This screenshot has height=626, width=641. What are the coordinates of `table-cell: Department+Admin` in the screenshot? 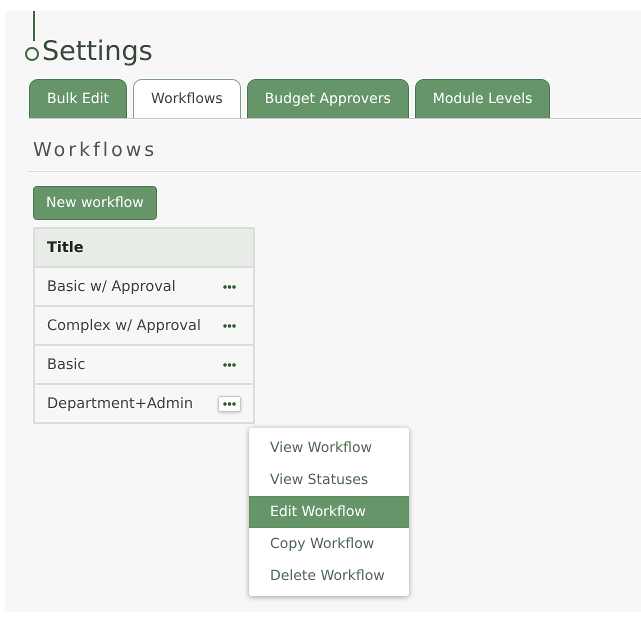 It's located at (120, 404).